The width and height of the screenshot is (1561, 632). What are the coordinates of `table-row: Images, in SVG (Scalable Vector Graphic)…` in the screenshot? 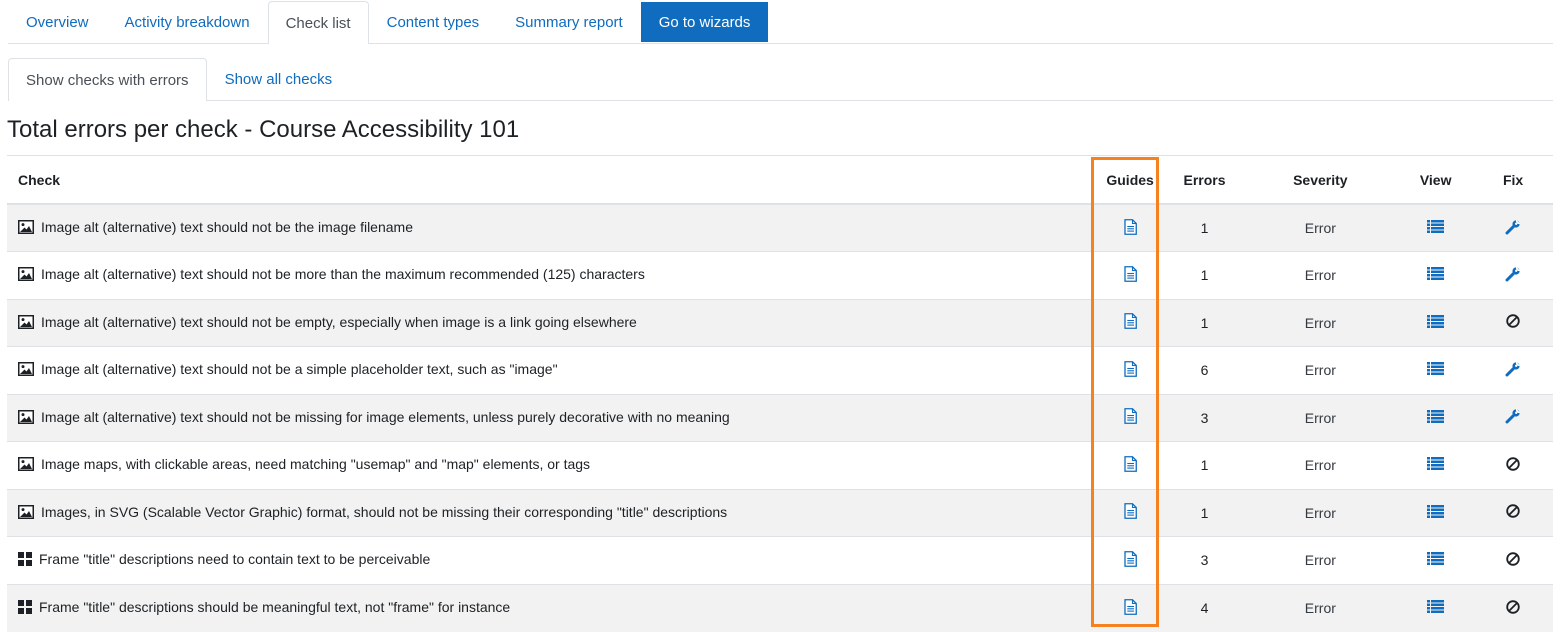 It's located at (780, 512).